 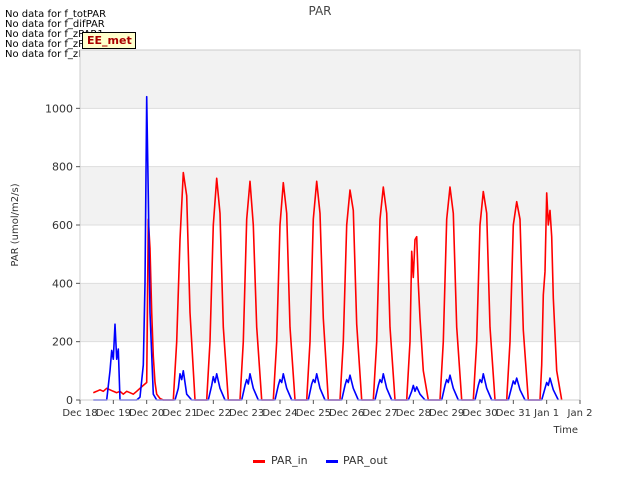 I want to click on x-tick-label: Dec 18, so click(x=79, y=413).